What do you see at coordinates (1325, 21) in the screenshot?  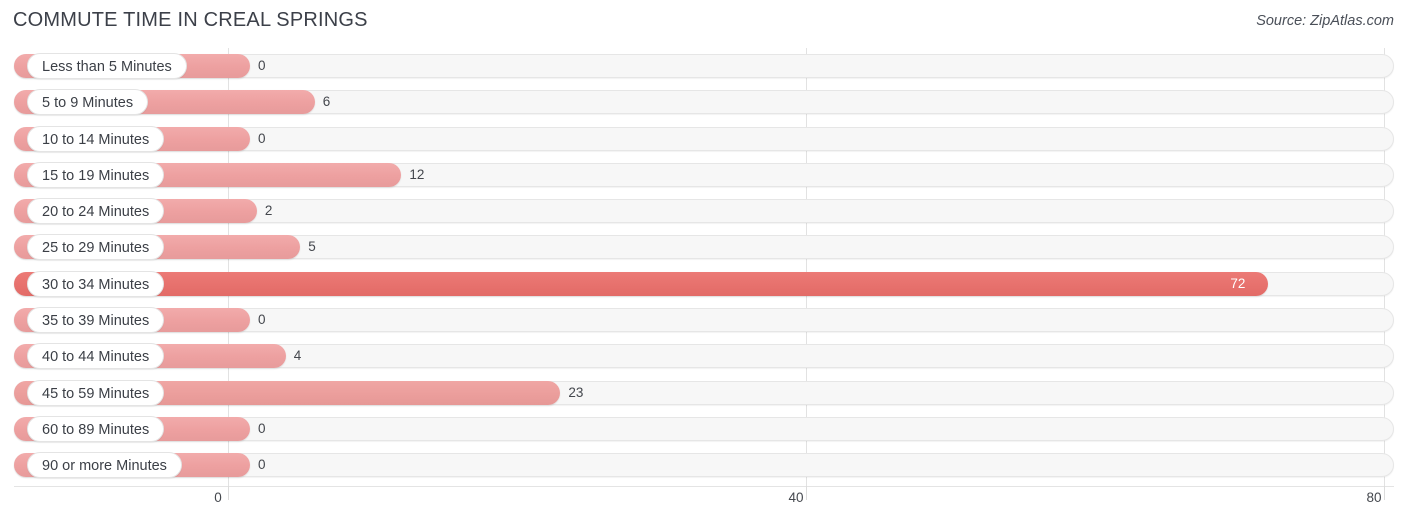 I see `source-attribution: Source: ZipAtlas.com` at bounding box center [1325, 21].